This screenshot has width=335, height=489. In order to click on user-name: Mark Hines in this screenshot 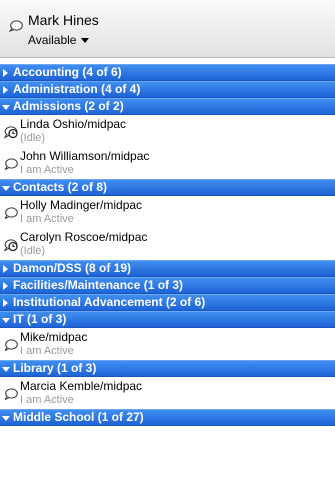, I will do `click(63, 20)`.